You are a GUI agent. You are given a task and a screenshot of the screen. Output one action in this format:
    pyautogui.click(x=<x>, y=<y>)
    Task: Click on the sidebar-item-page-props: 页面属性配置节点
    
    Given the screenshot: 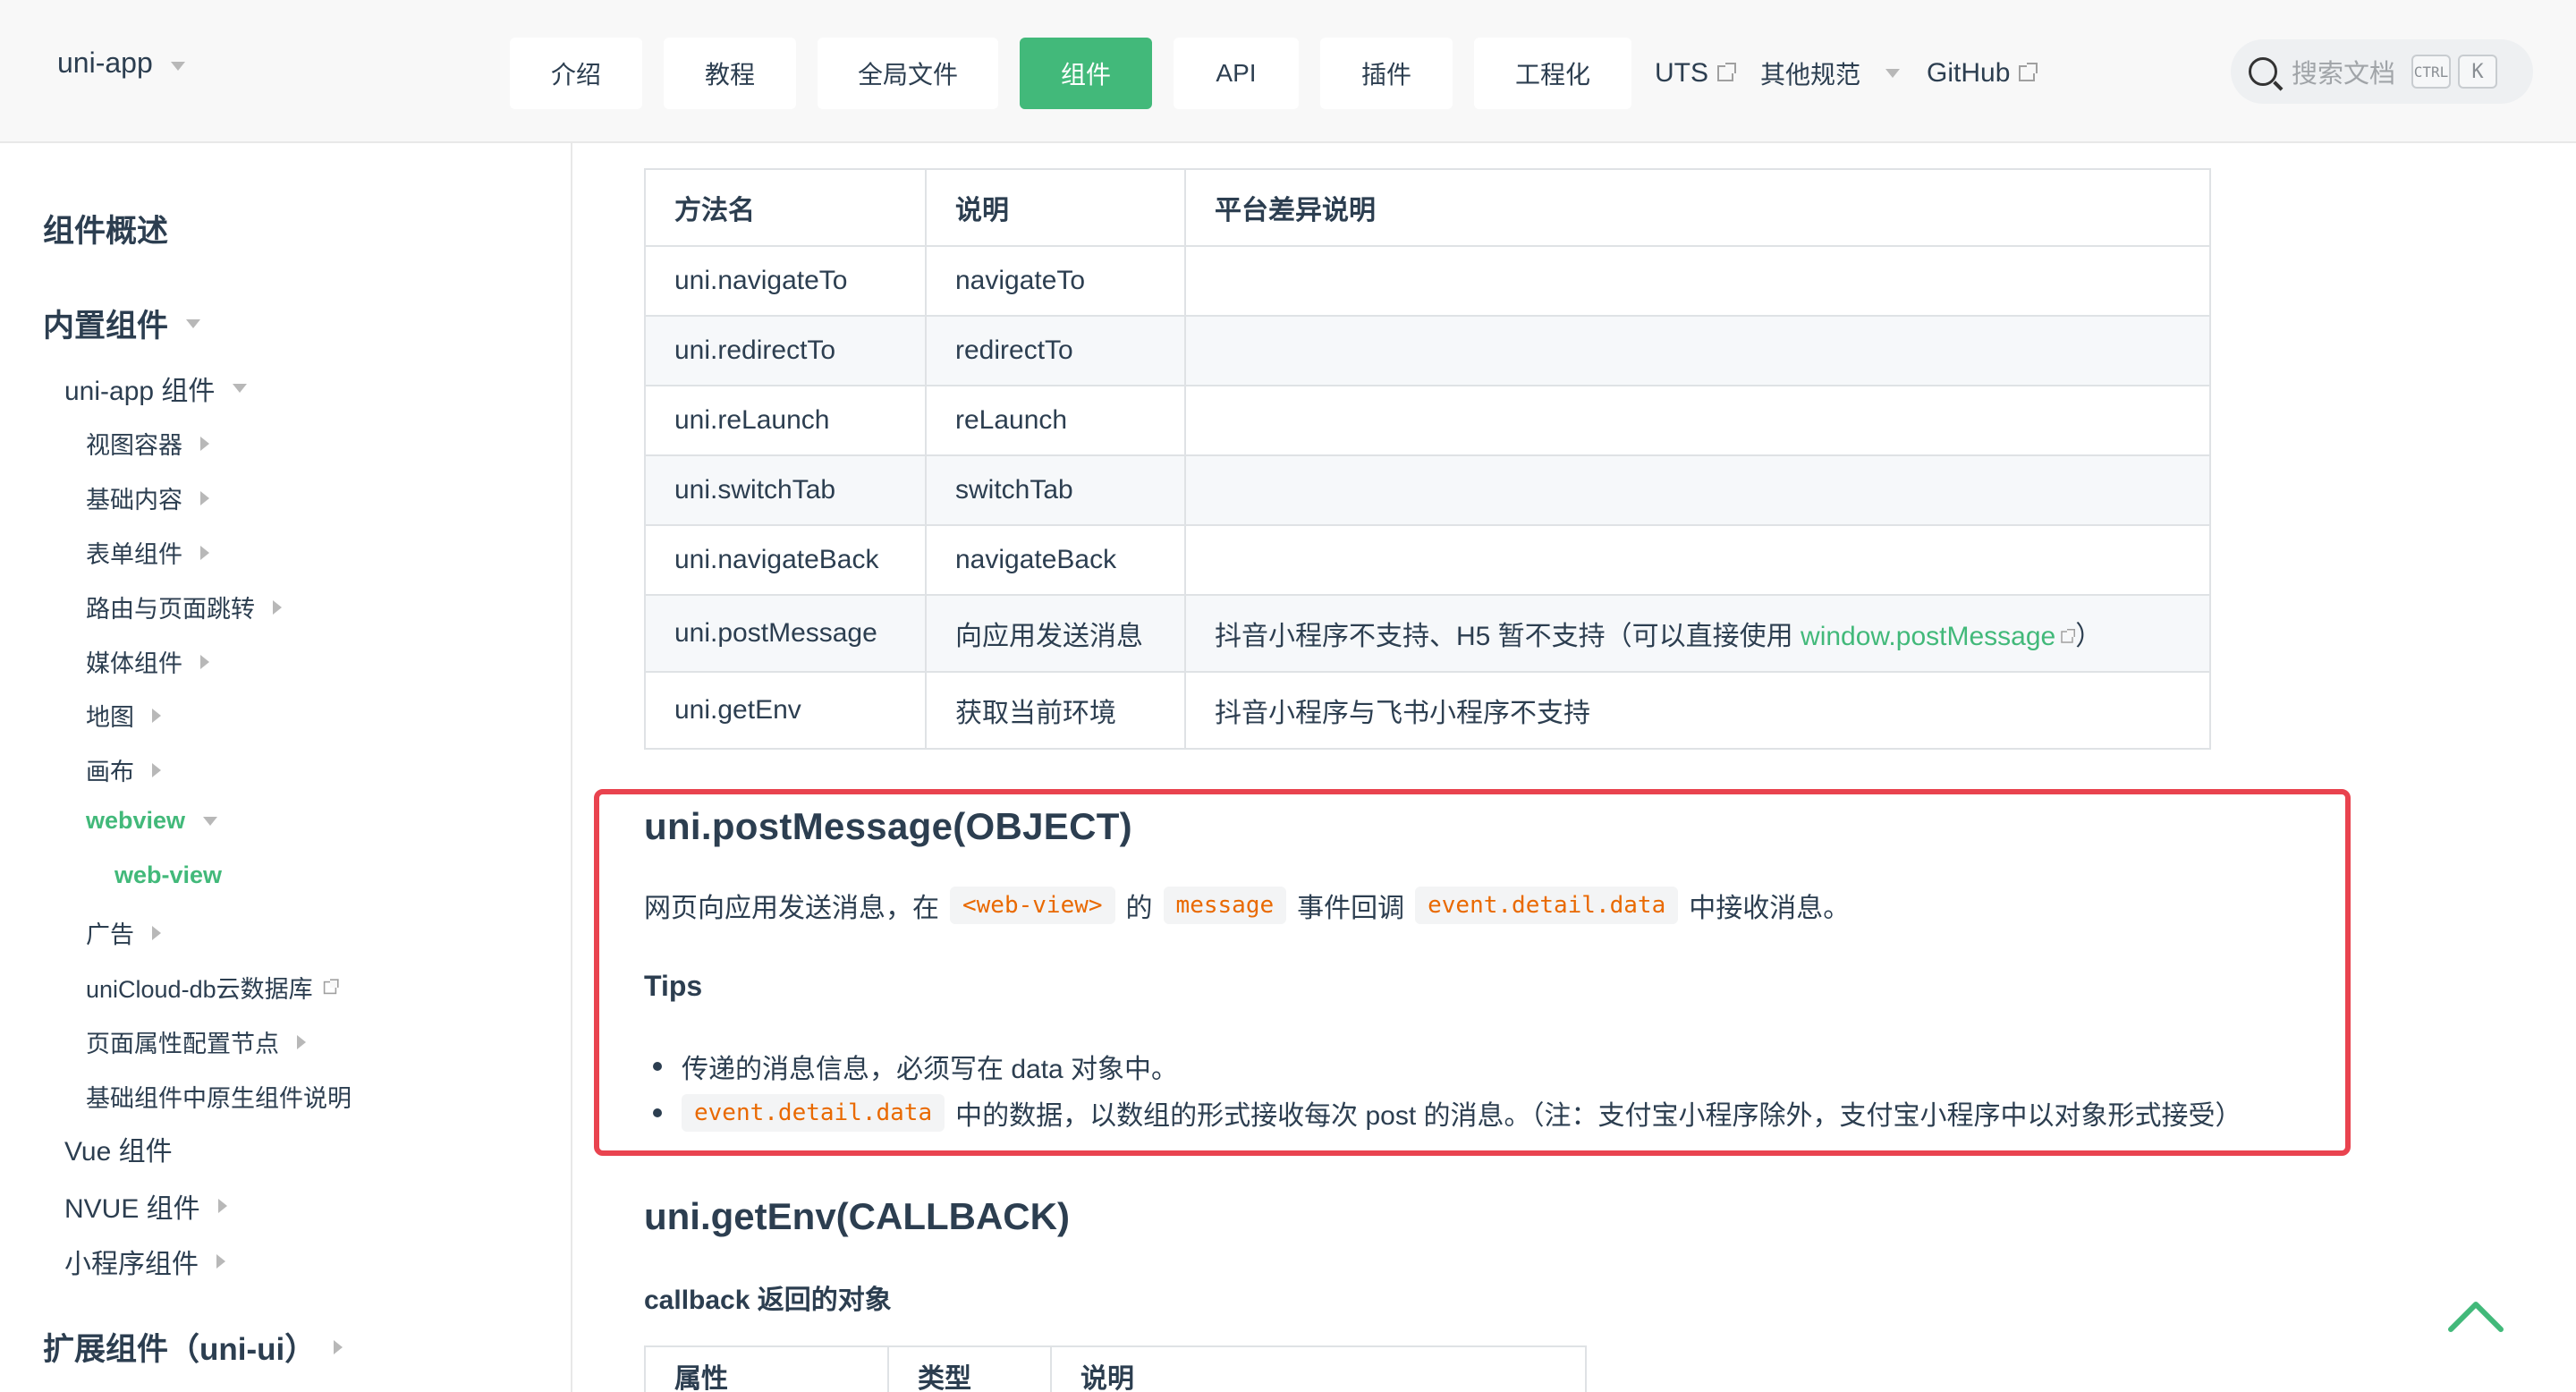 What is the action you would take?
    pyautogui.click(x=196, y=1041)
    